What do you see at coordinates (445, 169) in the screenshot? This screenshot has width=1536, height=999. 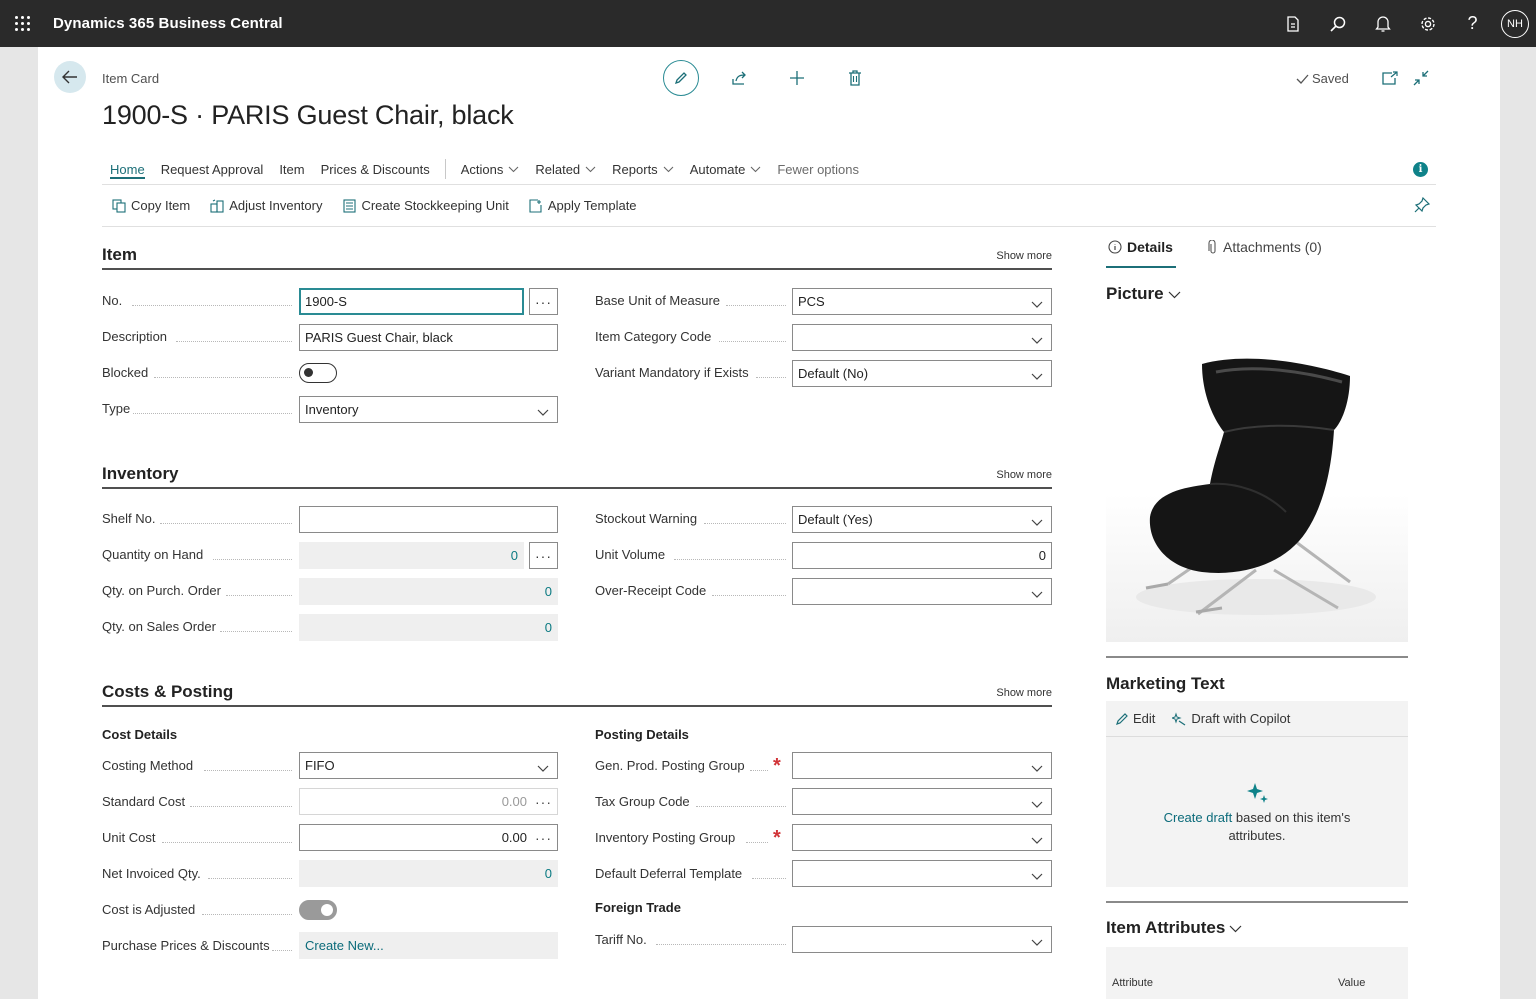 I see `tab-separator` at bounding box center [445, 169].